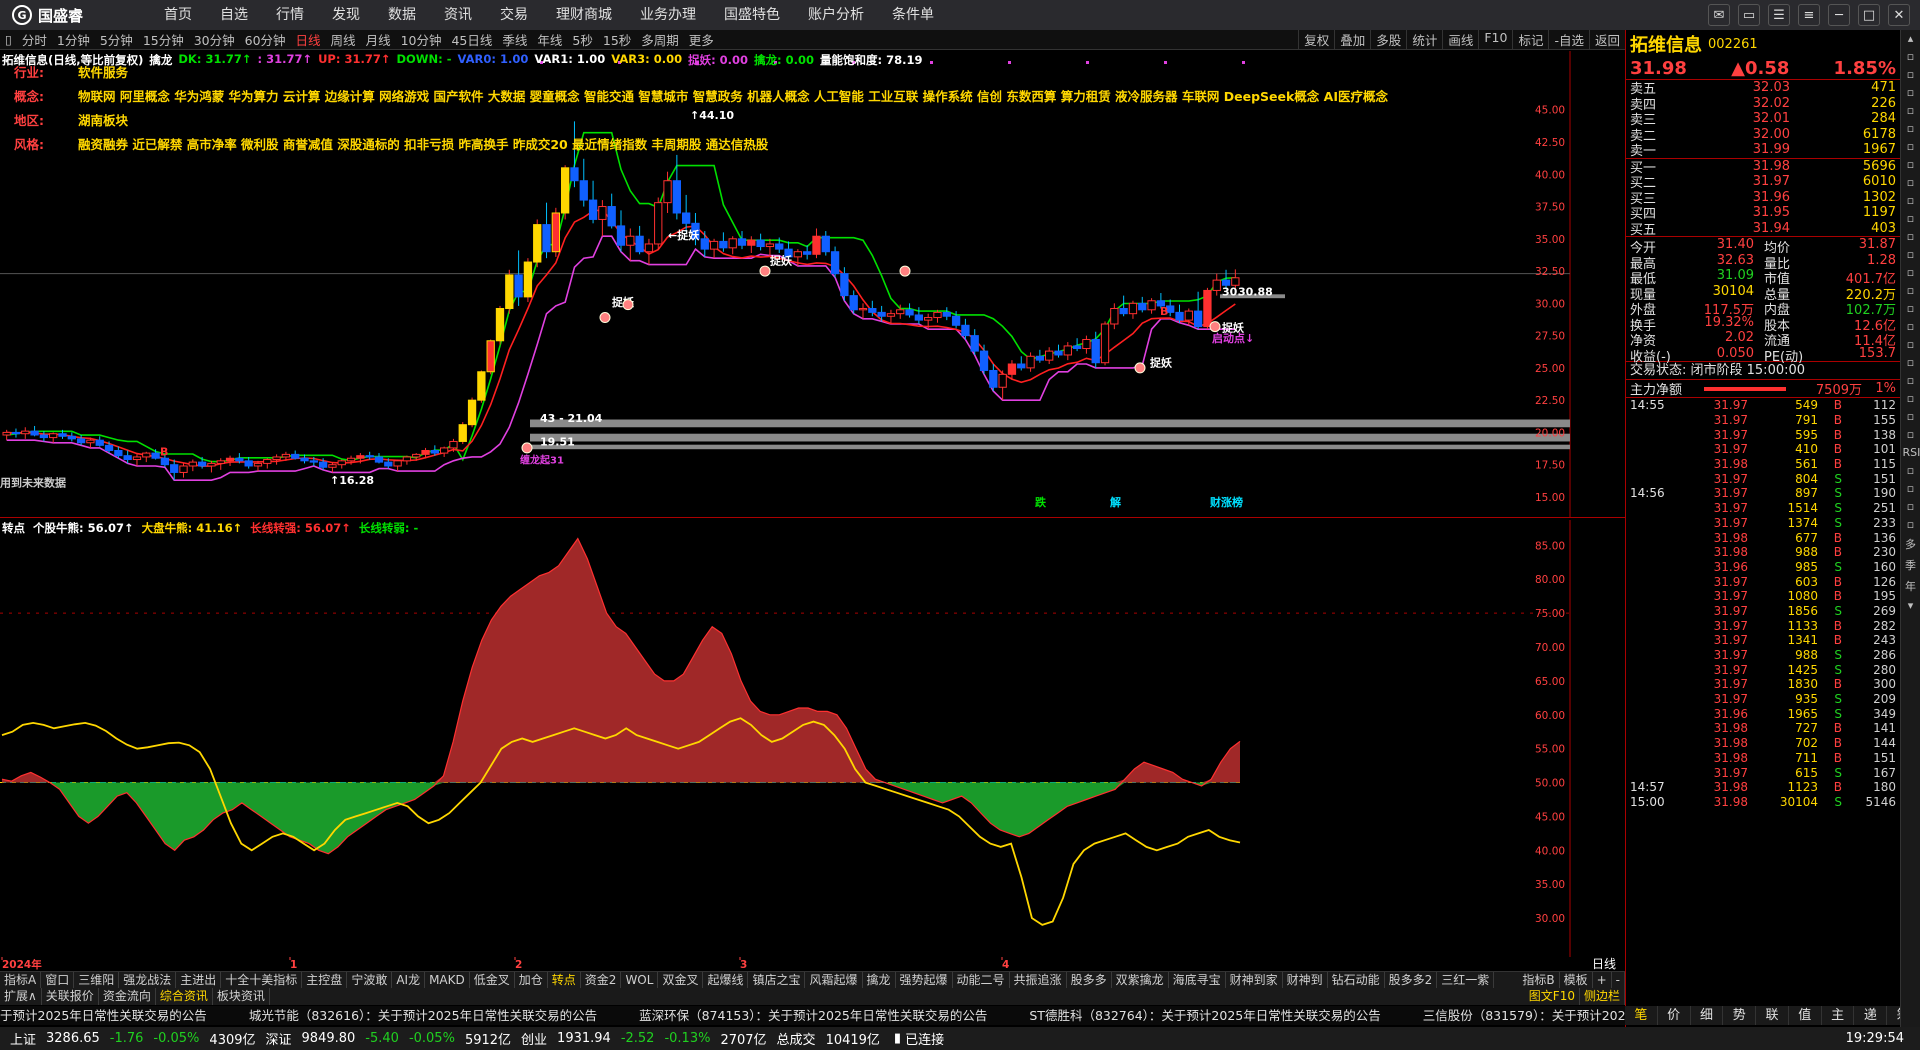  Describe the element at coordinates (1602, 996) in the screenshot. I see `info-tab-right: 侧边栏` at that location.